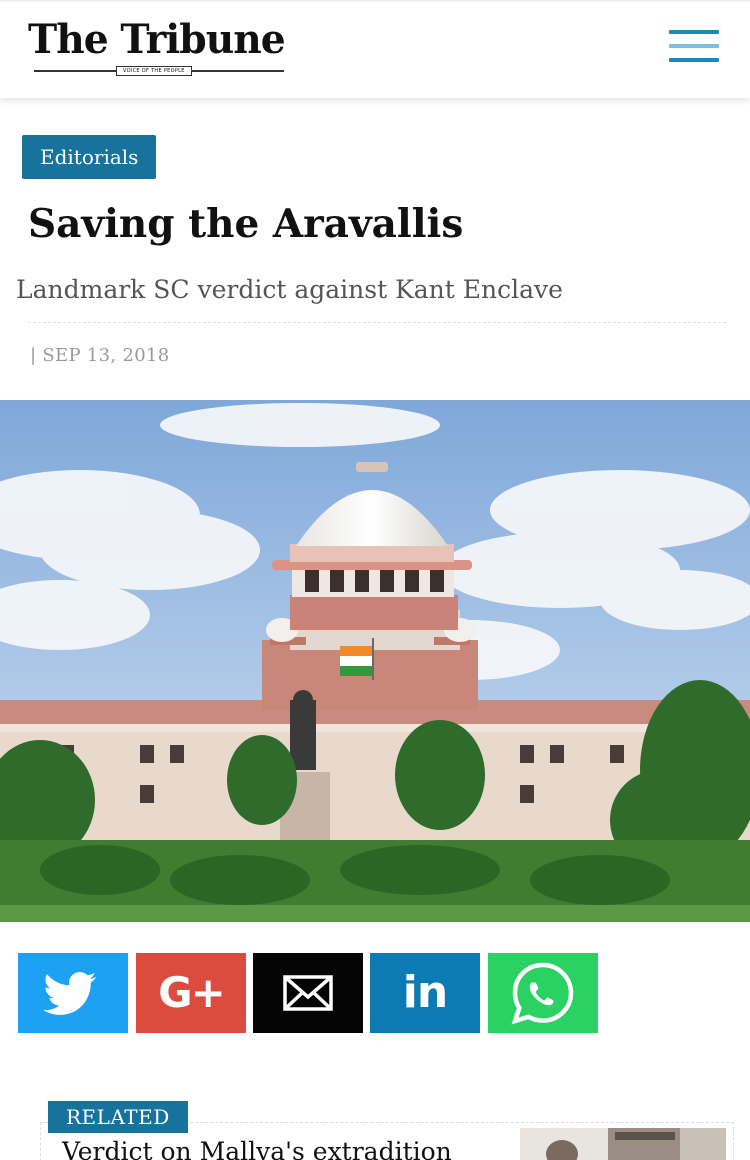 The height and width of the screenshot is (1160, 750). I want to click on linkedin-icon: in, so click(425, 992).